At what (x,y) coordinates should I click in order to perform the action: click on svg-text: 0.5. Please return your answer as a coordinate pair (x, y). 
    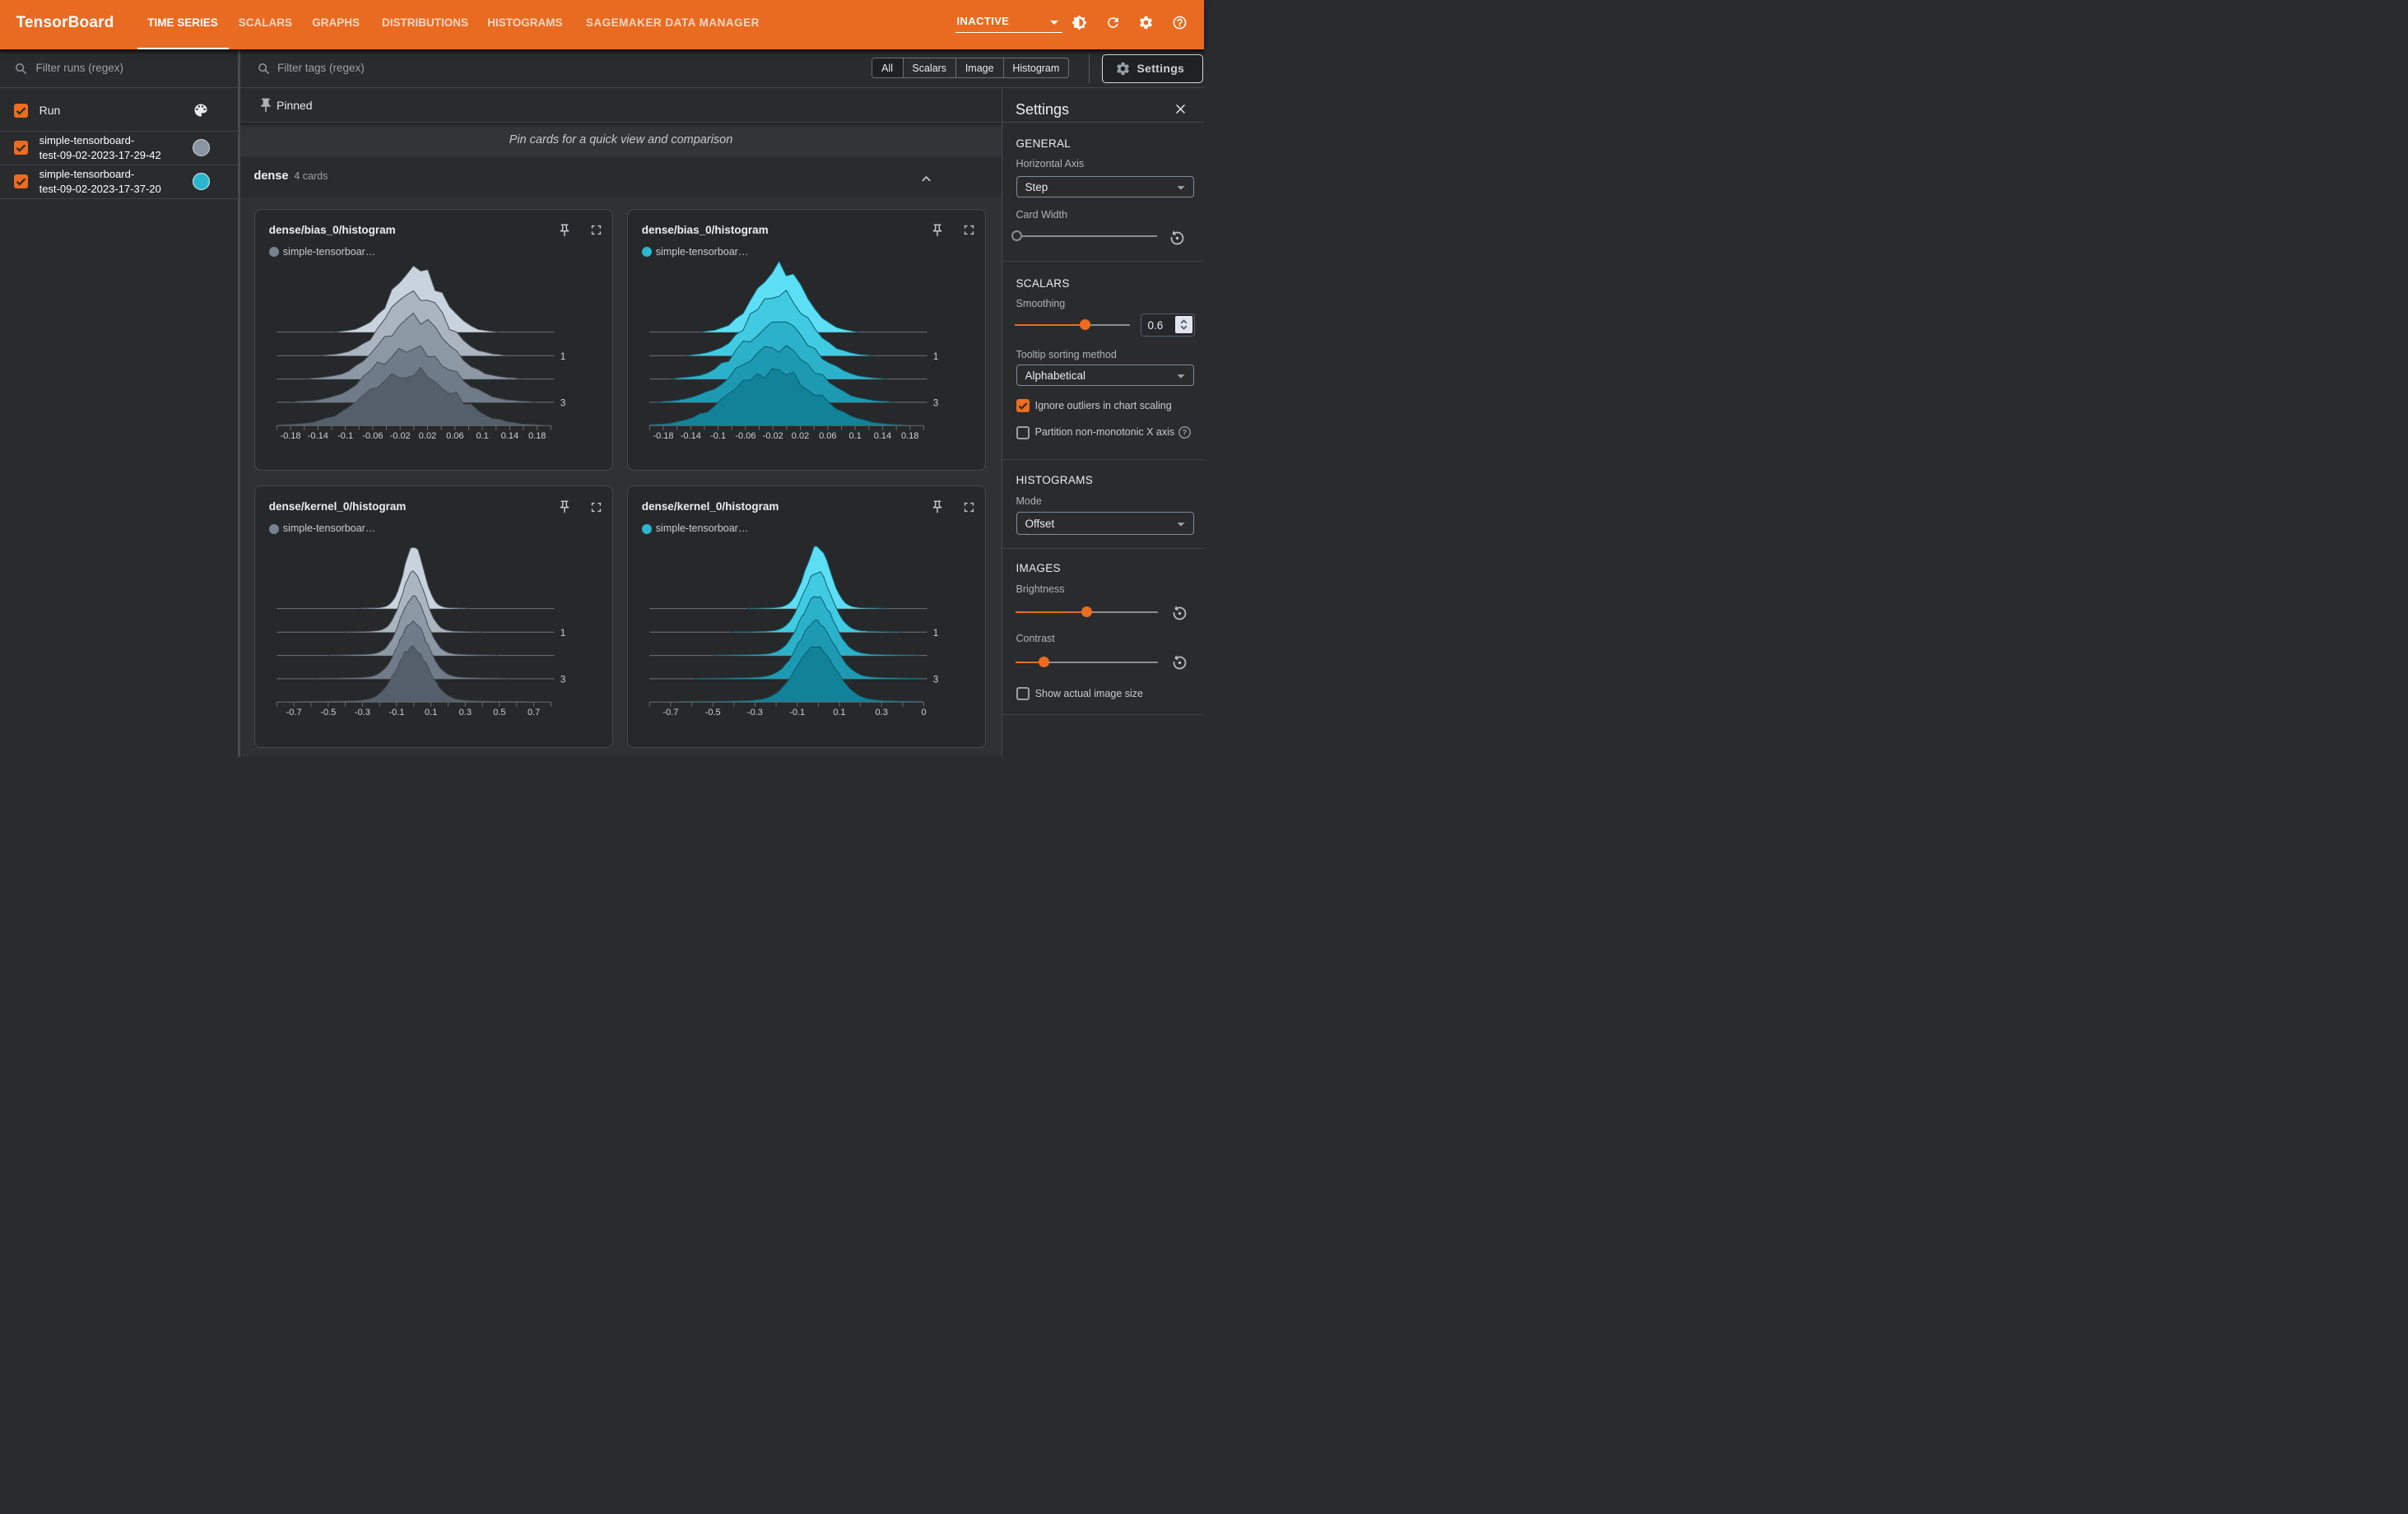
    Looking at the image, I should click on (500, 713).